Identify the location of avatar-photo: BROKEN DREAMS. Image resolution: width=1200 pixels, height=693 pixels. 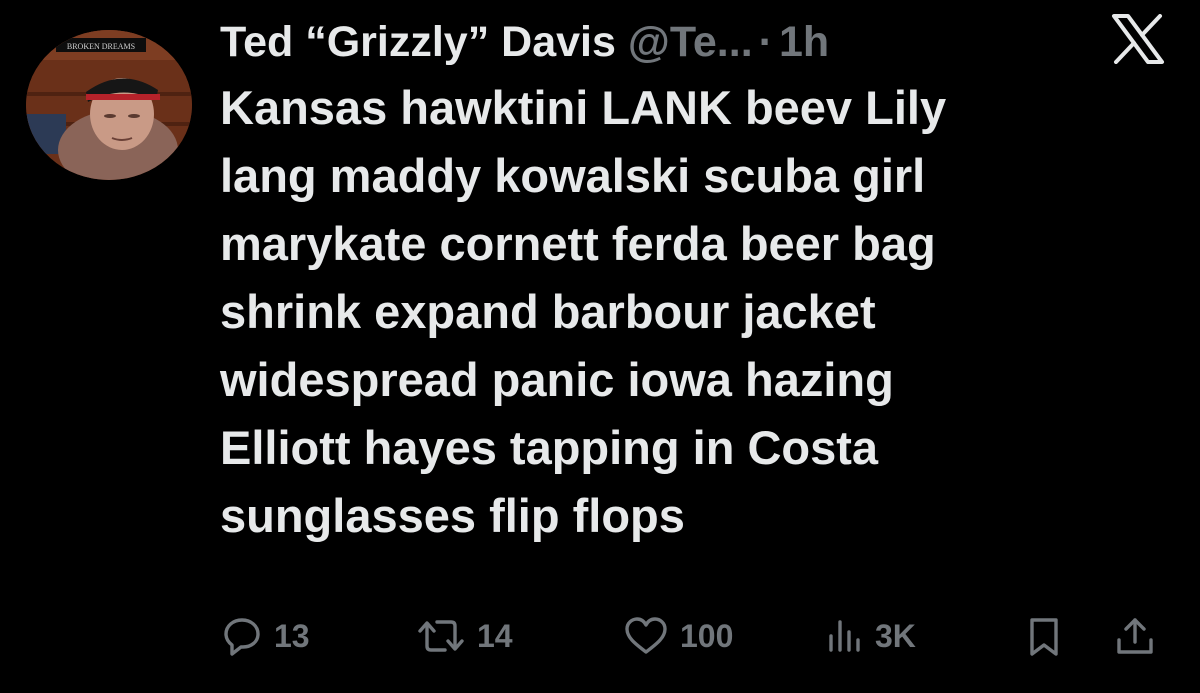
(109, 105).